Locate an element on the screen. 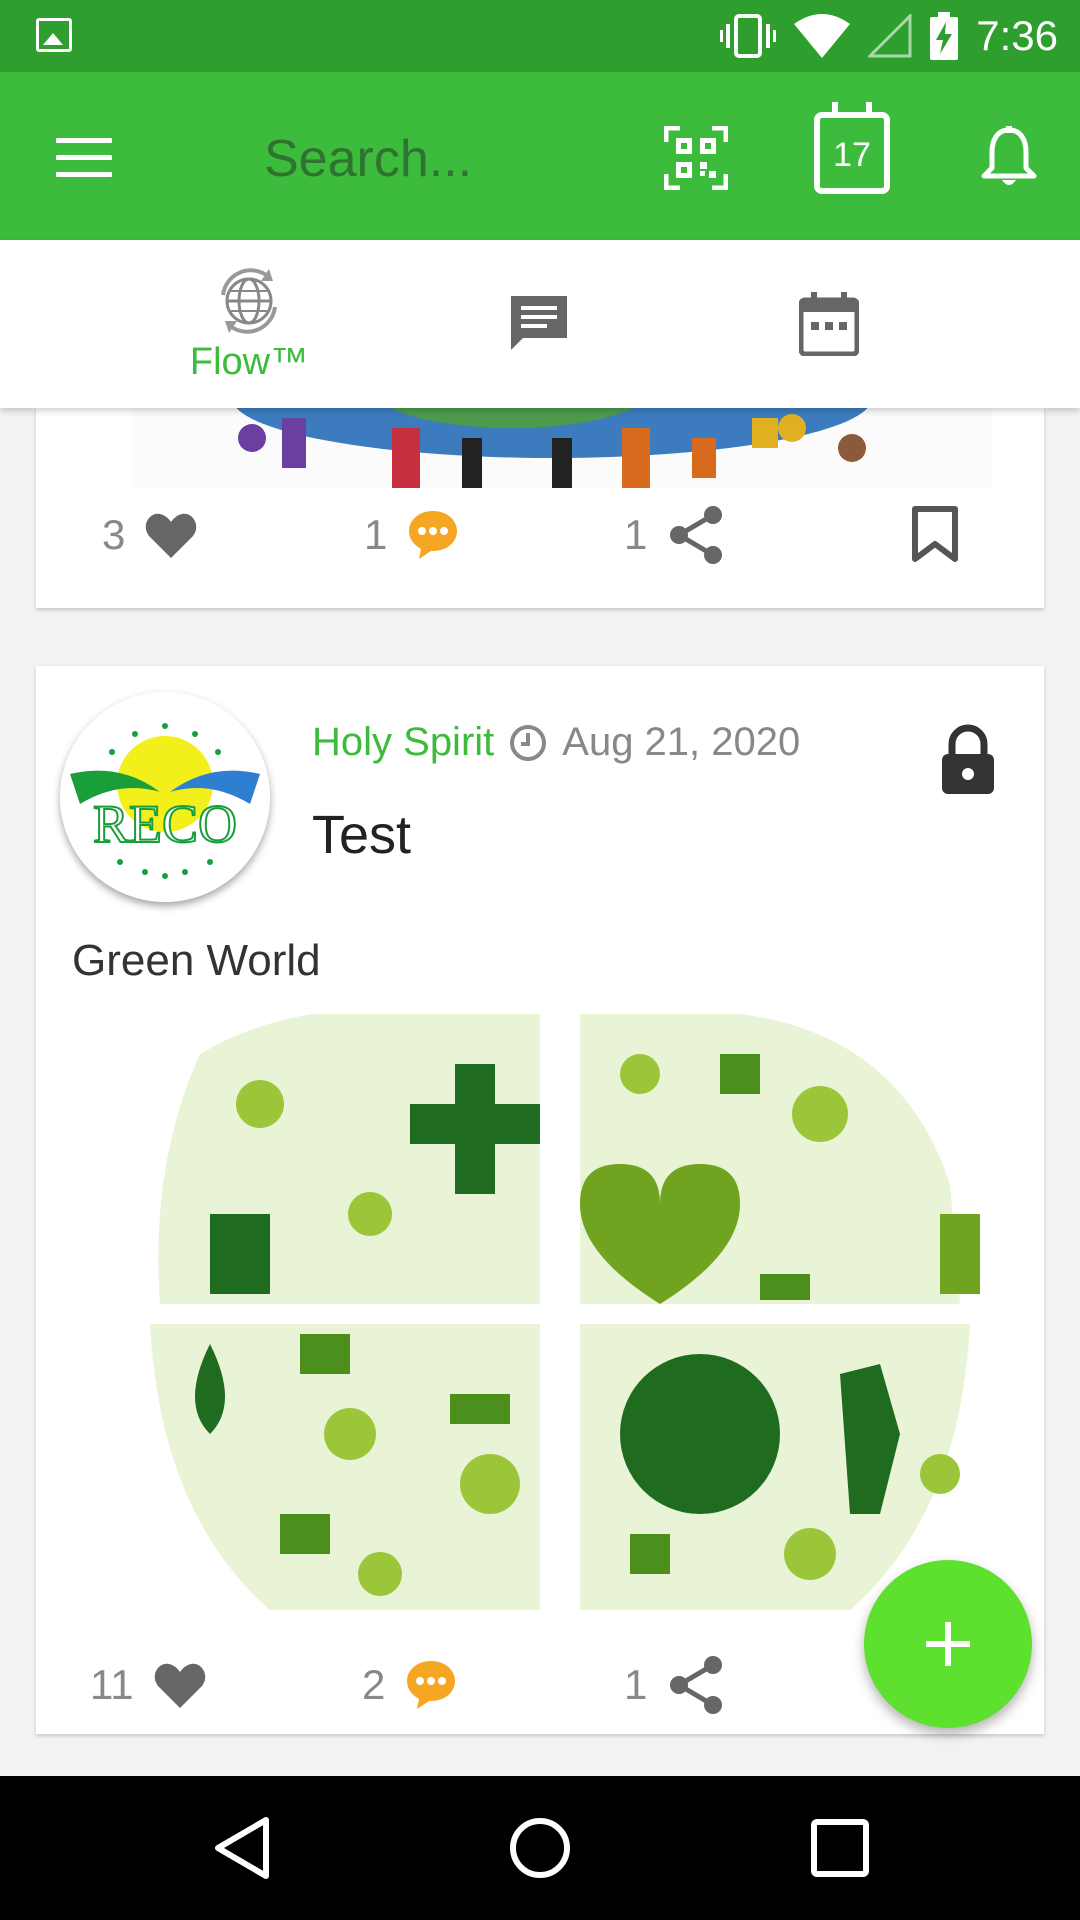 This screenshot has width=1080, height=1920. post-meta: Holy Spirit Aug 21, 2020 is located at coordinates (556, 742).